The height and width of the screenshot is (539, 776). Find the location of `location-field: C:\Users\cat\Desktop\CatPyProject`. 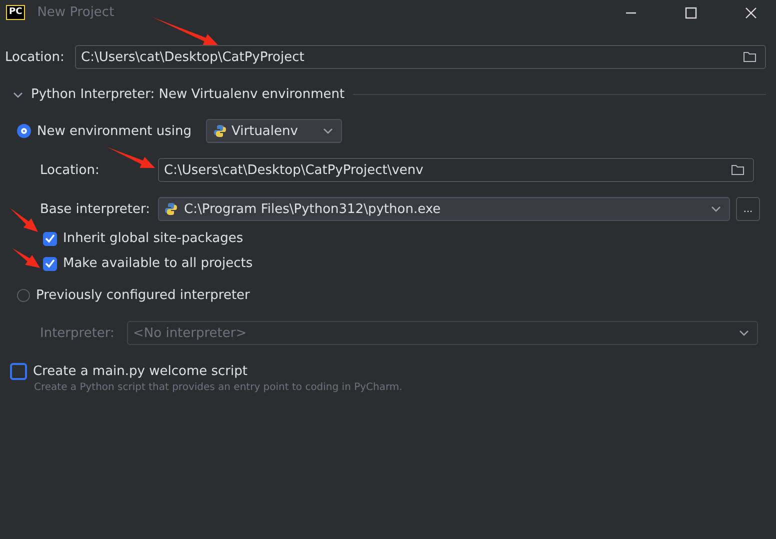

location-field: C:\Users\cat\Desktop\CatPyProject is located at coordinates (420, 57).